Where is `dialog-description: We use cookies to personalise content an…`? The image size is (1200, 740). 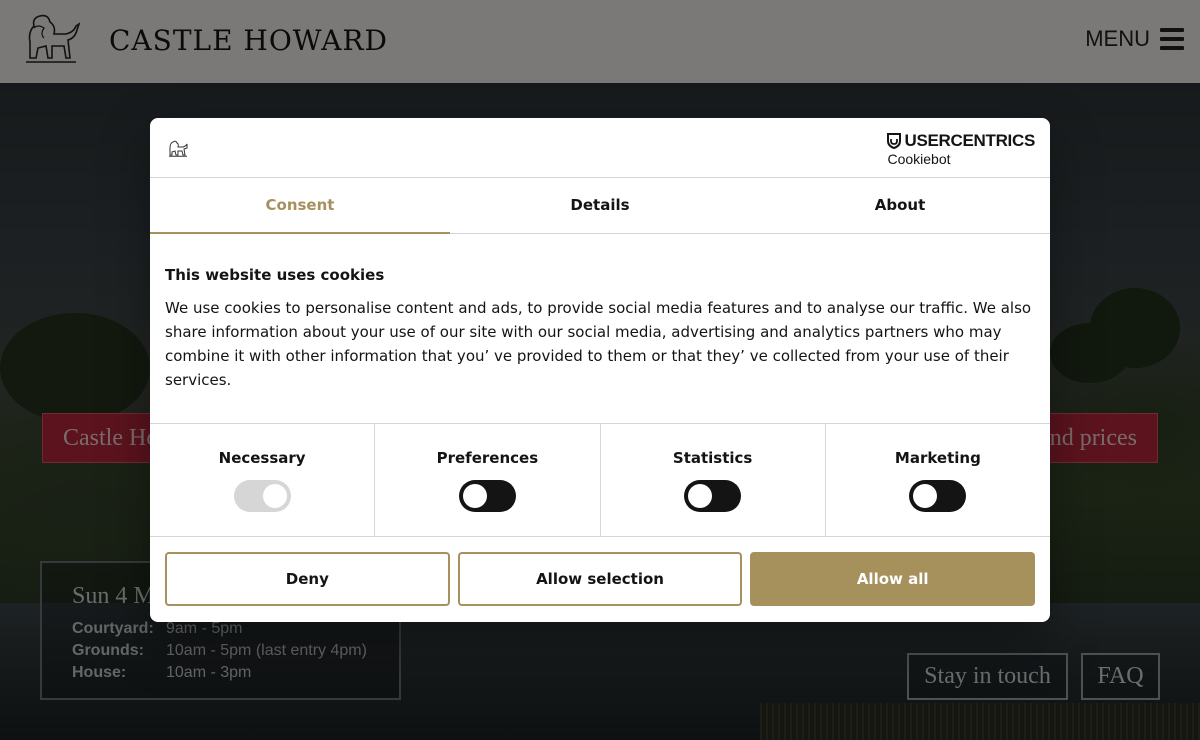
dialog-description: We use cookies to personalise content an… is located at coordinates (598, 344).